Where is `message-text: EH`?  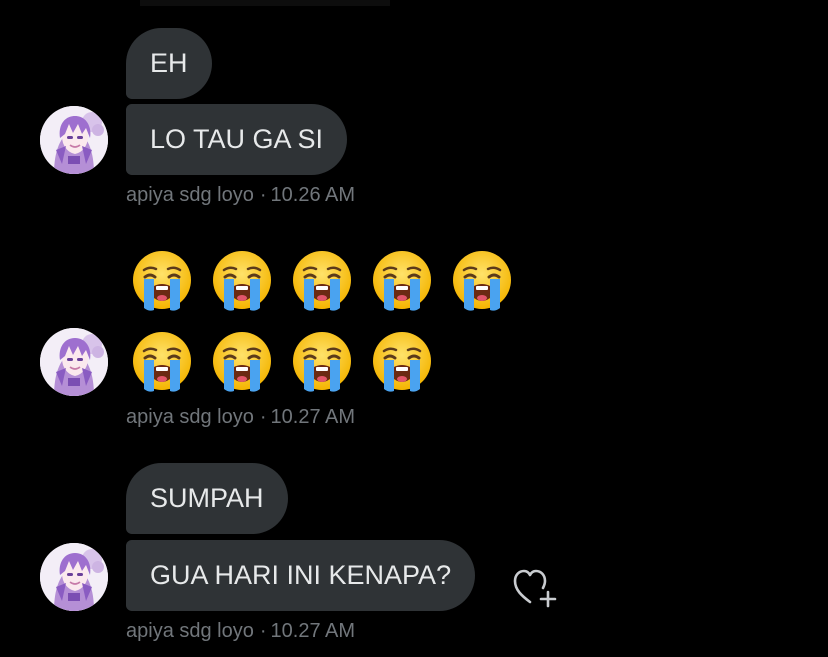 message-text: EH is located at coordinates (169, 63).